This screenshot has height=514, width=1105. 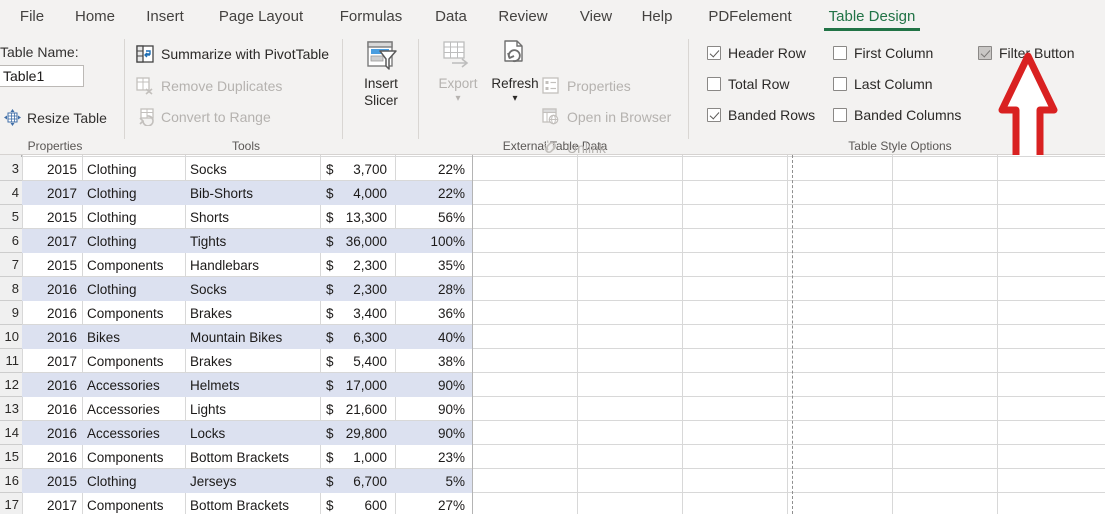 I want to click on table-row: 2016 Accessories Helmets $17,000 90%, so click(x=247, y=385).